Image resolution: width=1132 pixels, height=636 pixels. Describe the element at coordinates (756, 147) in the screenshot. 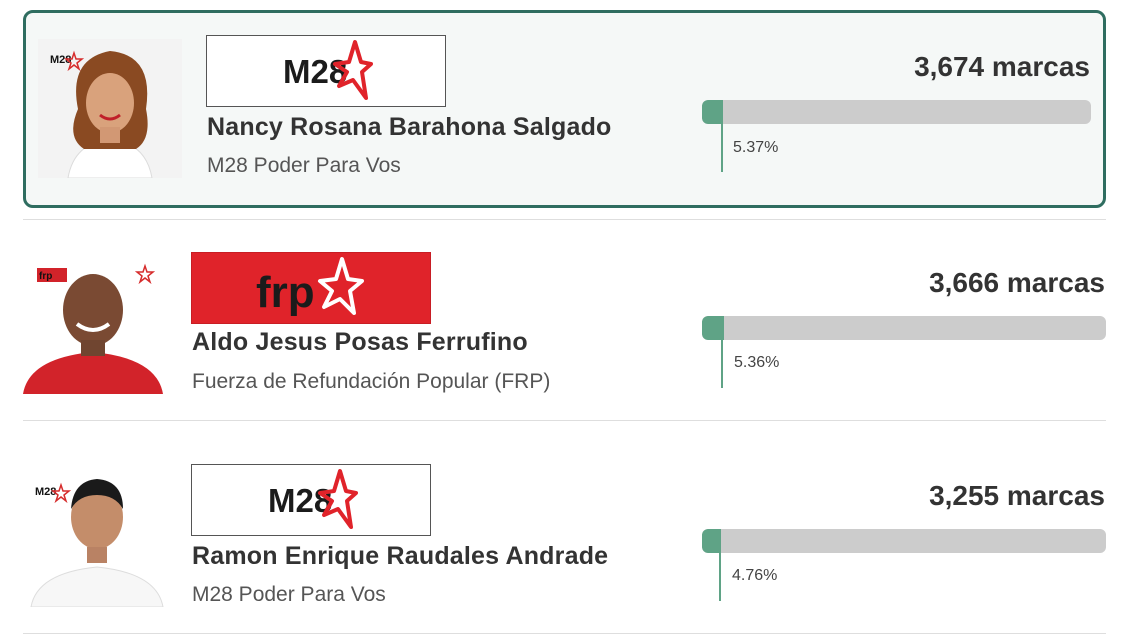

I see `percent-label: 5.37%` at that location.